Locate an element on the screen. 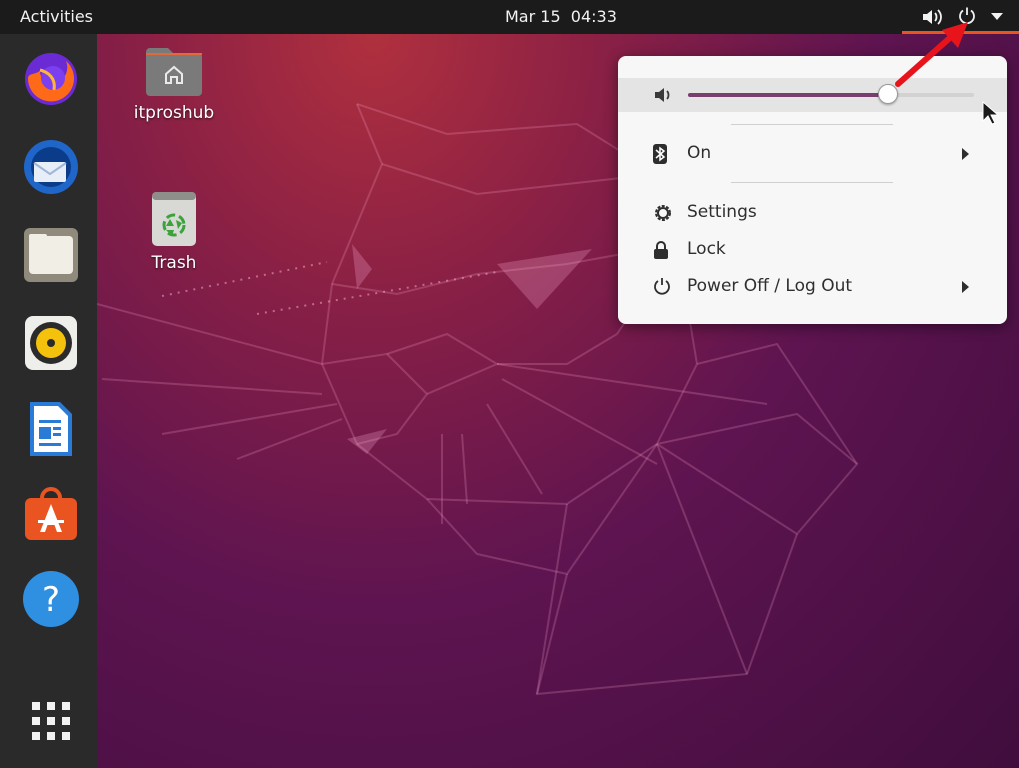 This screenshot has width=1019, height=768. lock-label: Lock is located at coordinates (706, 249).